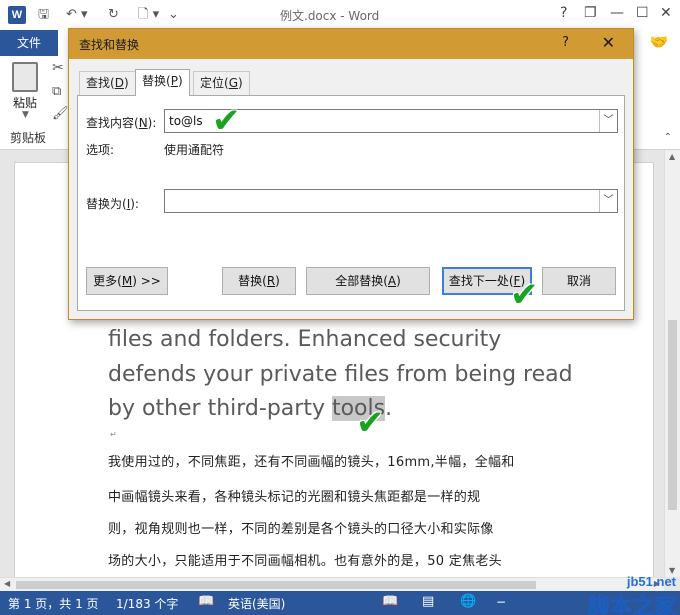 The image size is (680, 615). I want to click on word-logo-icon: W, so click(17, 15).